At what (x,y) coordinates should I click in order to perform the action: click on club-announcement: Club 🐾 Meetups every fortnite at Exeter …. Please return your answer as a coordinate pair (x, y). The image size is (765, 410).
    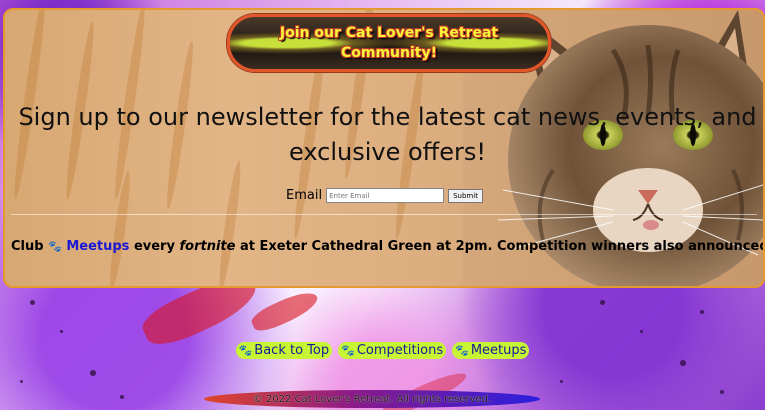
    Looking at the image, I should click on (387, 246).